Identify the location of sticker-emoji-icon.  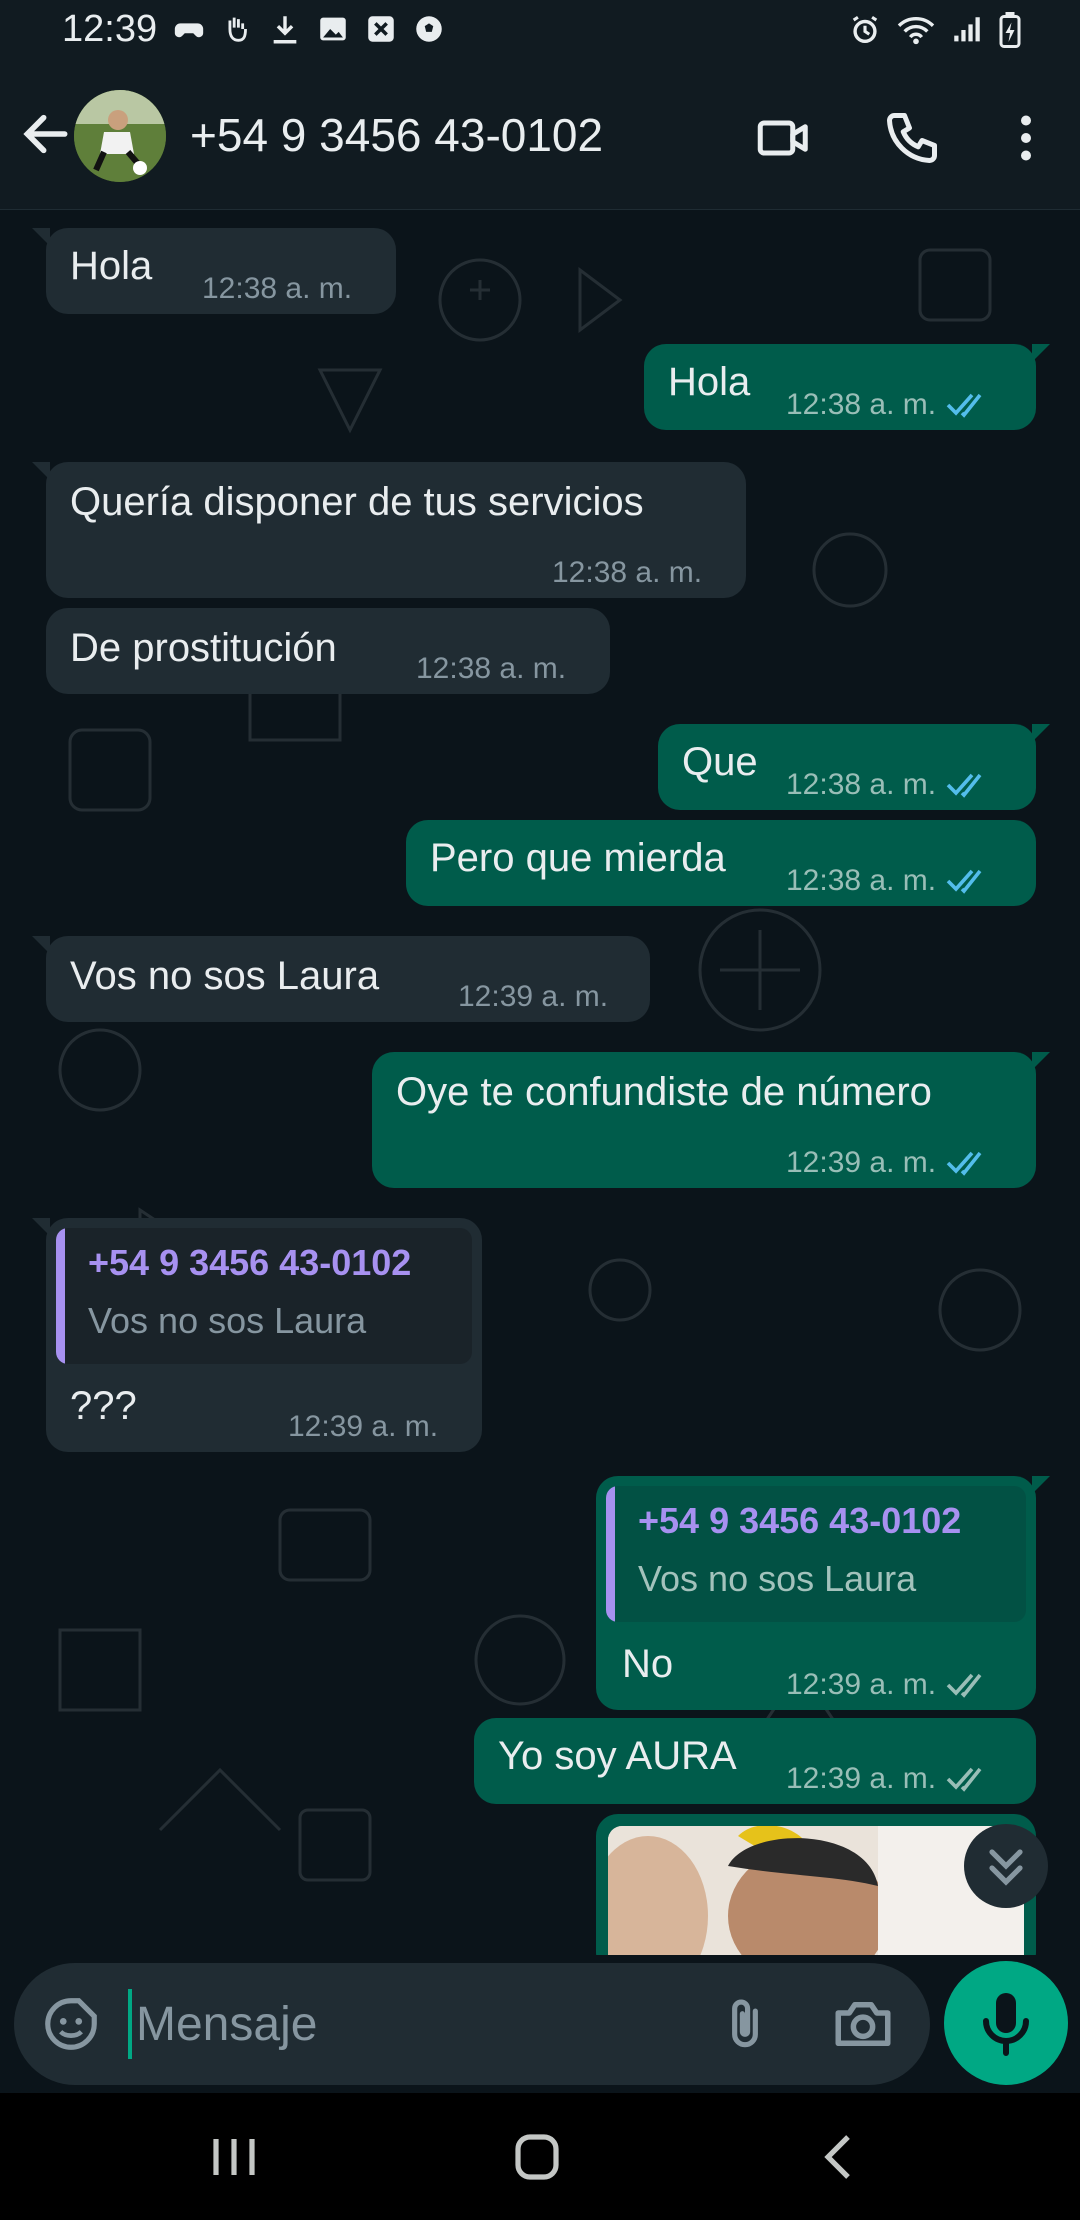
(71, 2024).